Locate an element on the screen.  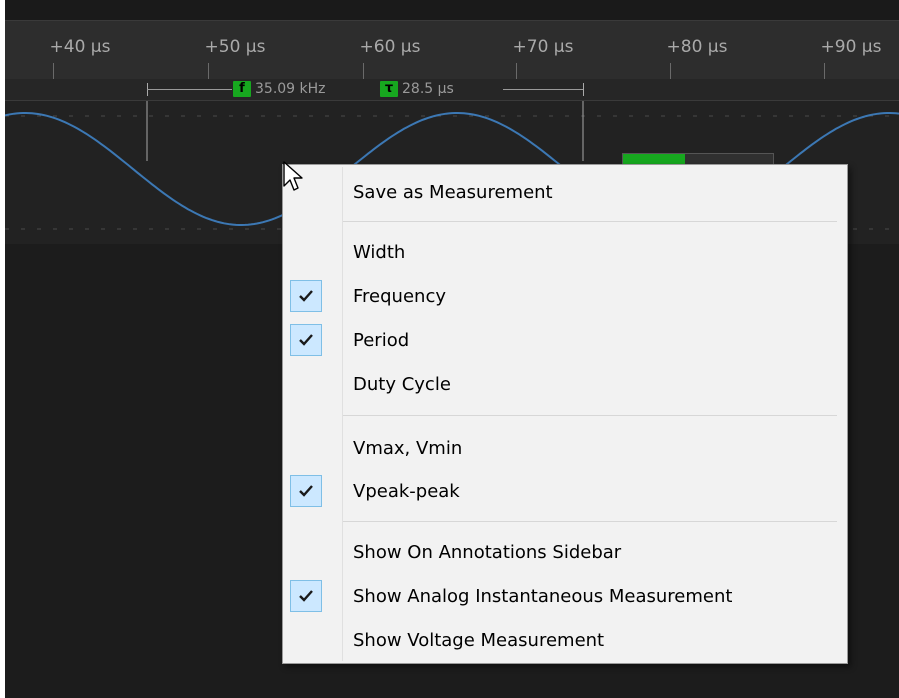
tick-label: +80 µs is located at coordinates (697, 47).